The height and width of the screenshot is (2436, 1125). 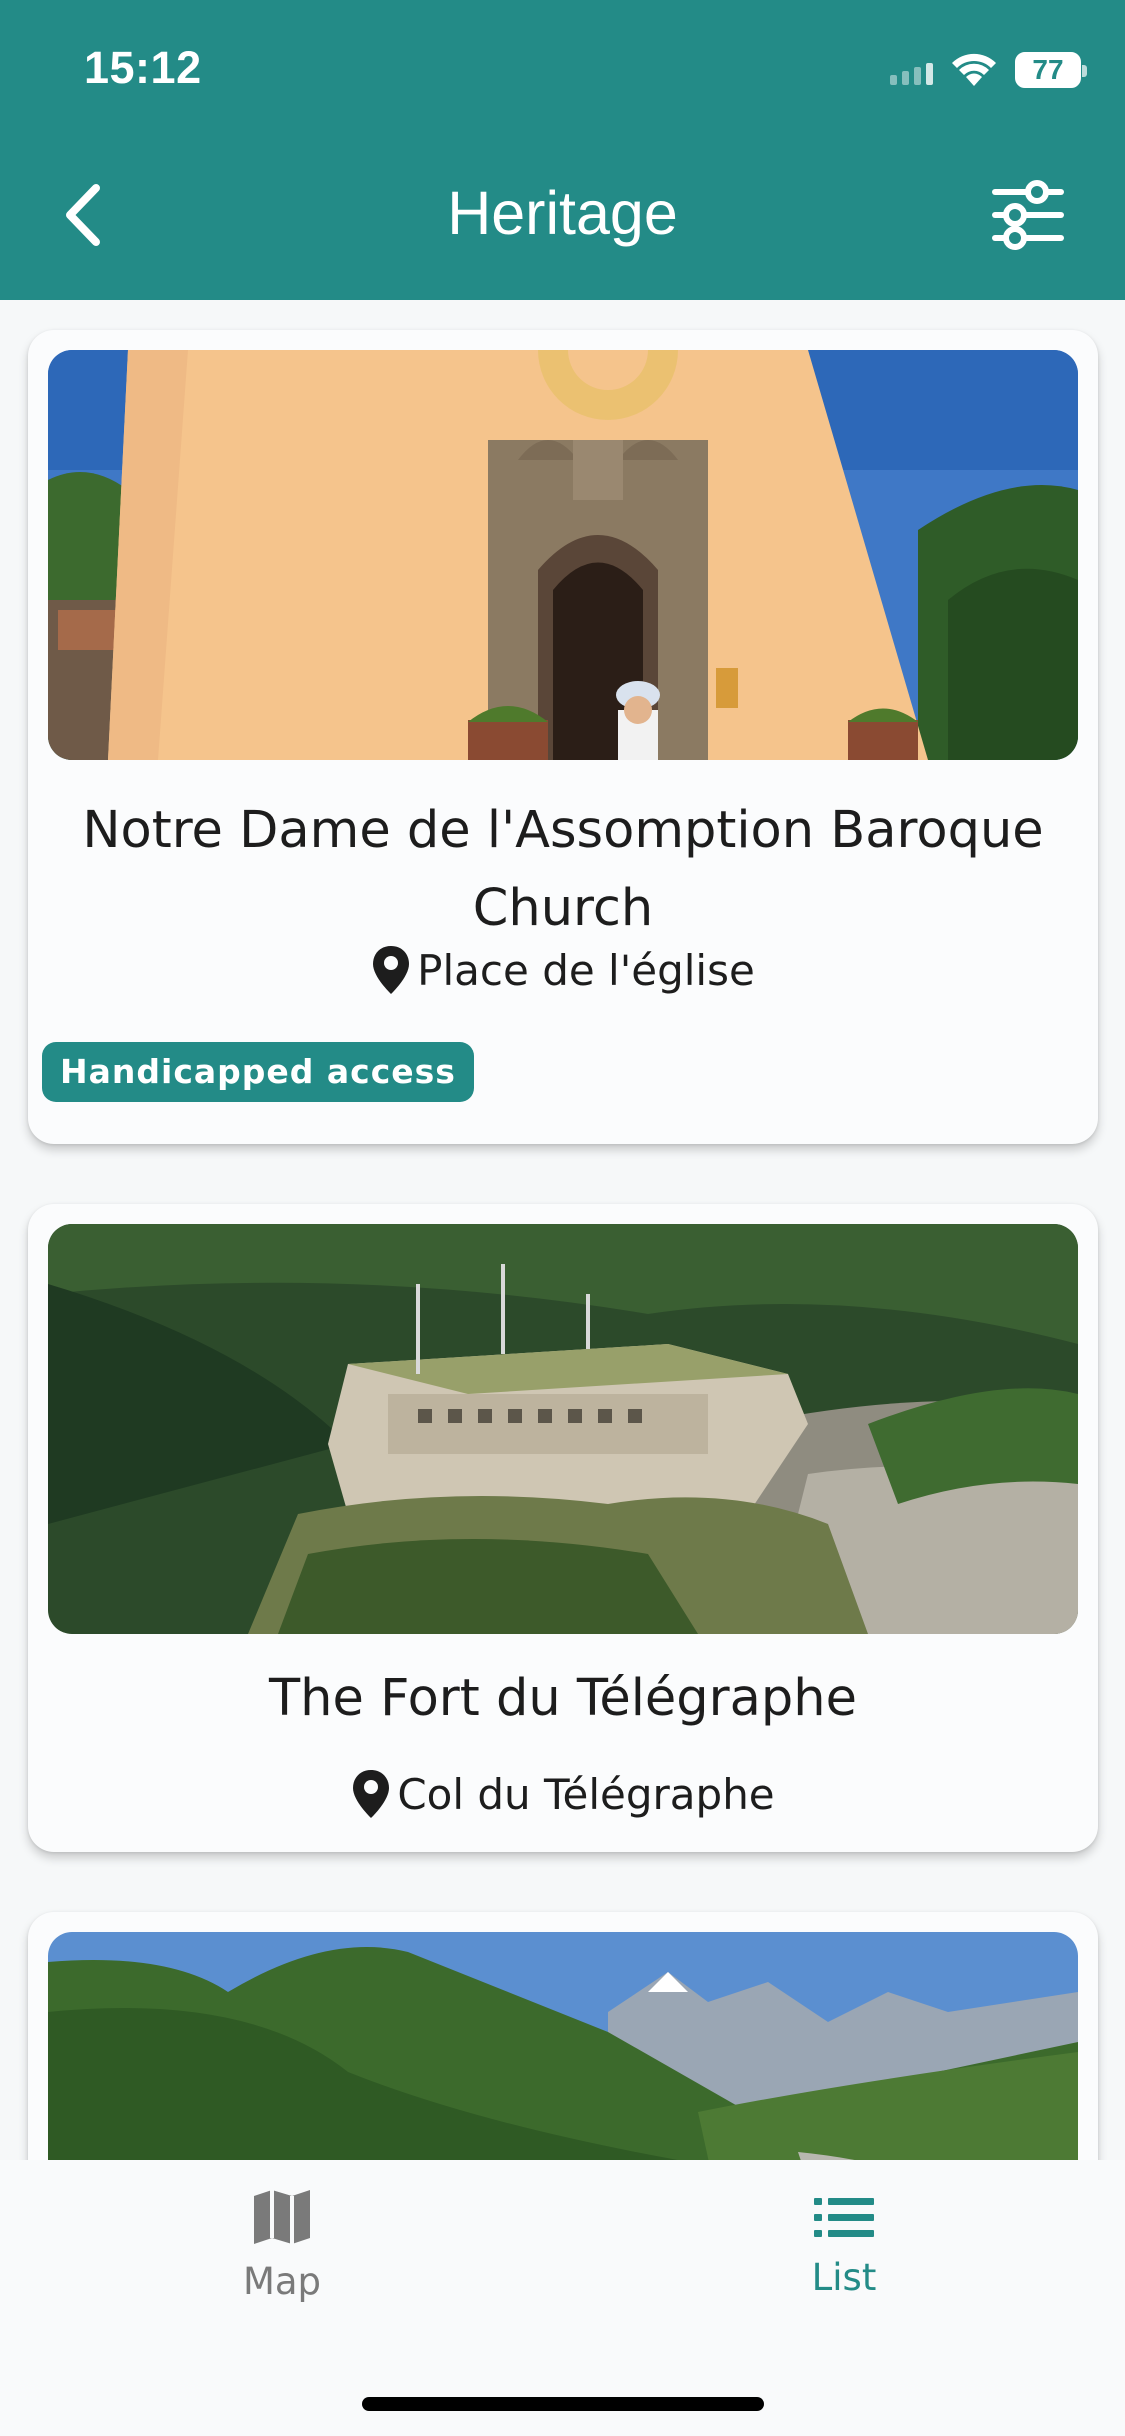 I want to click on wifi-icon, so click(x=974, y=69).